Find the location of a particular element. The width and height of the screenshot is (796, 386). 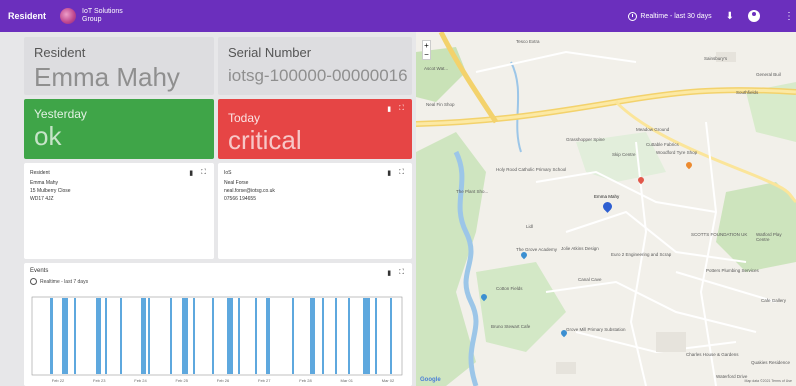

map-label: Bruno Stewart Cafe is located at coordinates (511, 326).